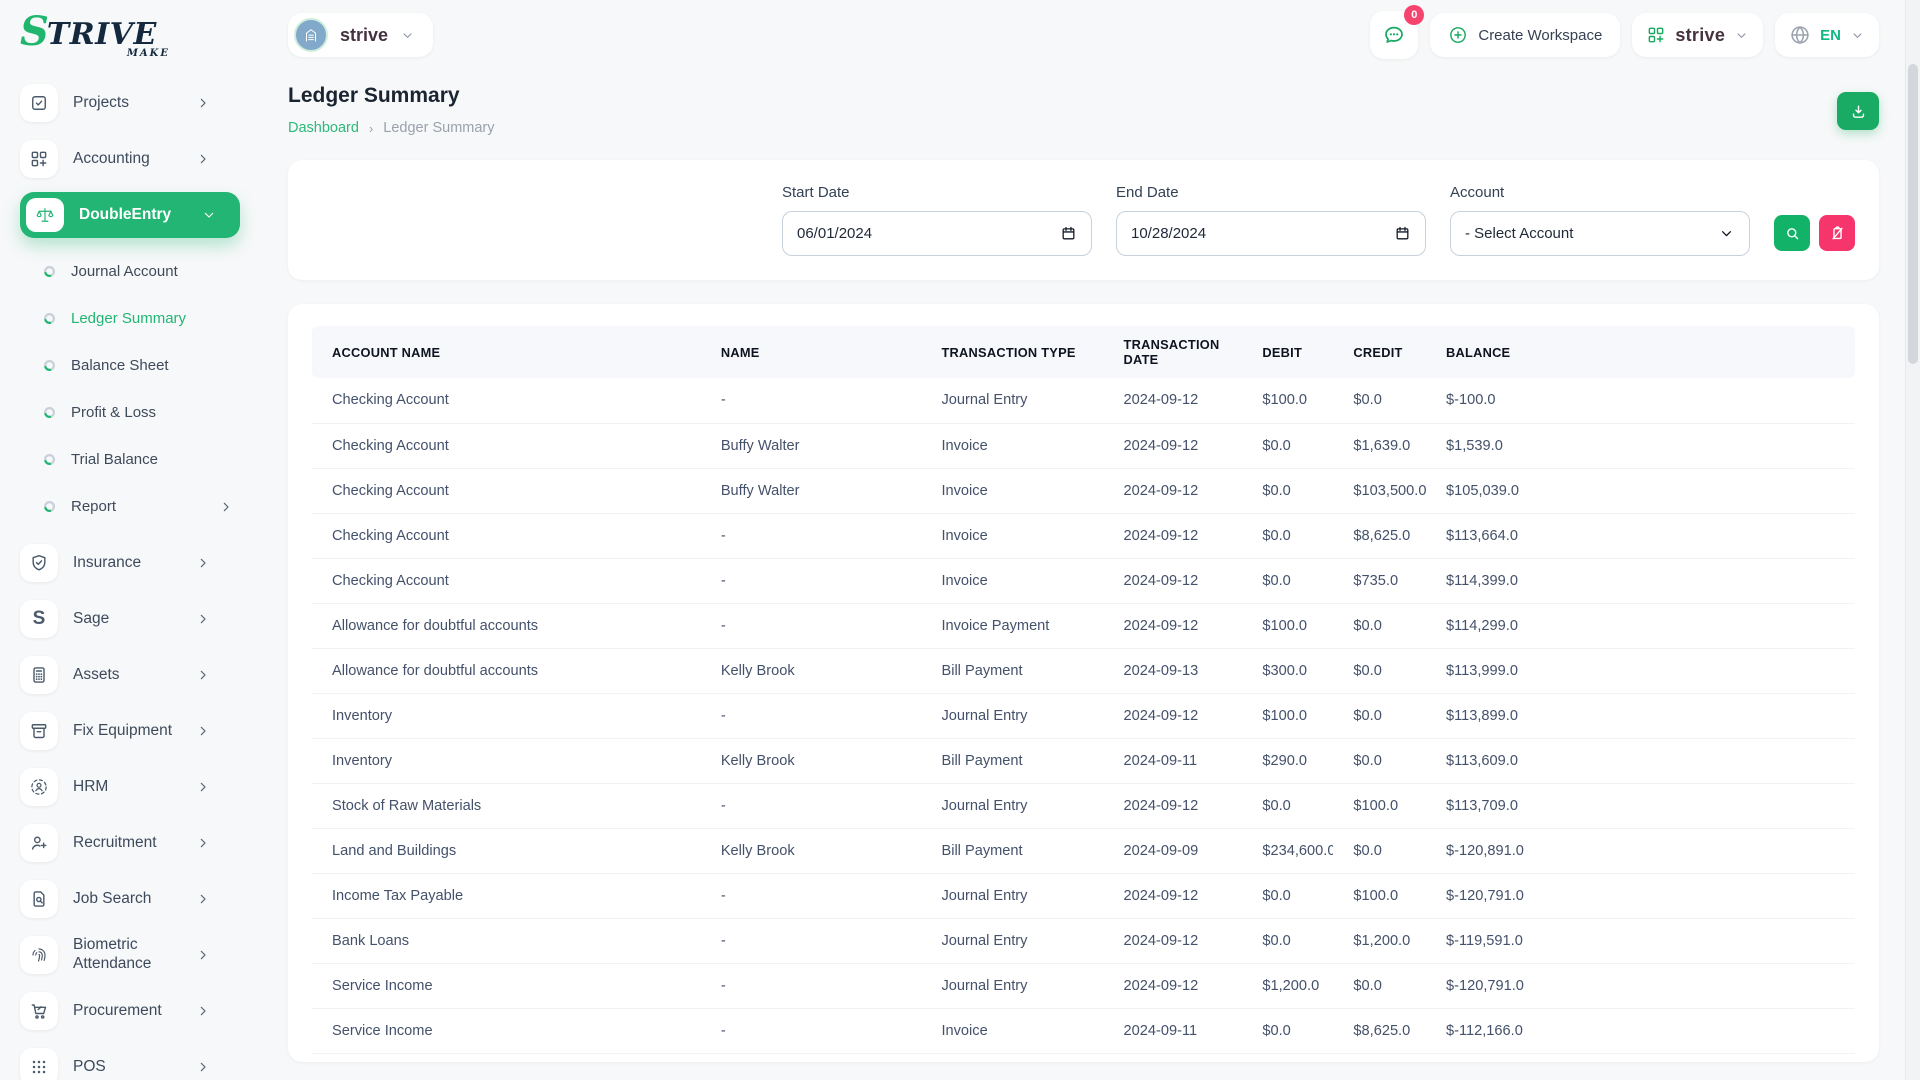 The width and height of the screenshot is (1920, 1080). Describe the element at coordinates (1640, 581) in the screenshot. I see `table-cell: $114,399.0` at that location.